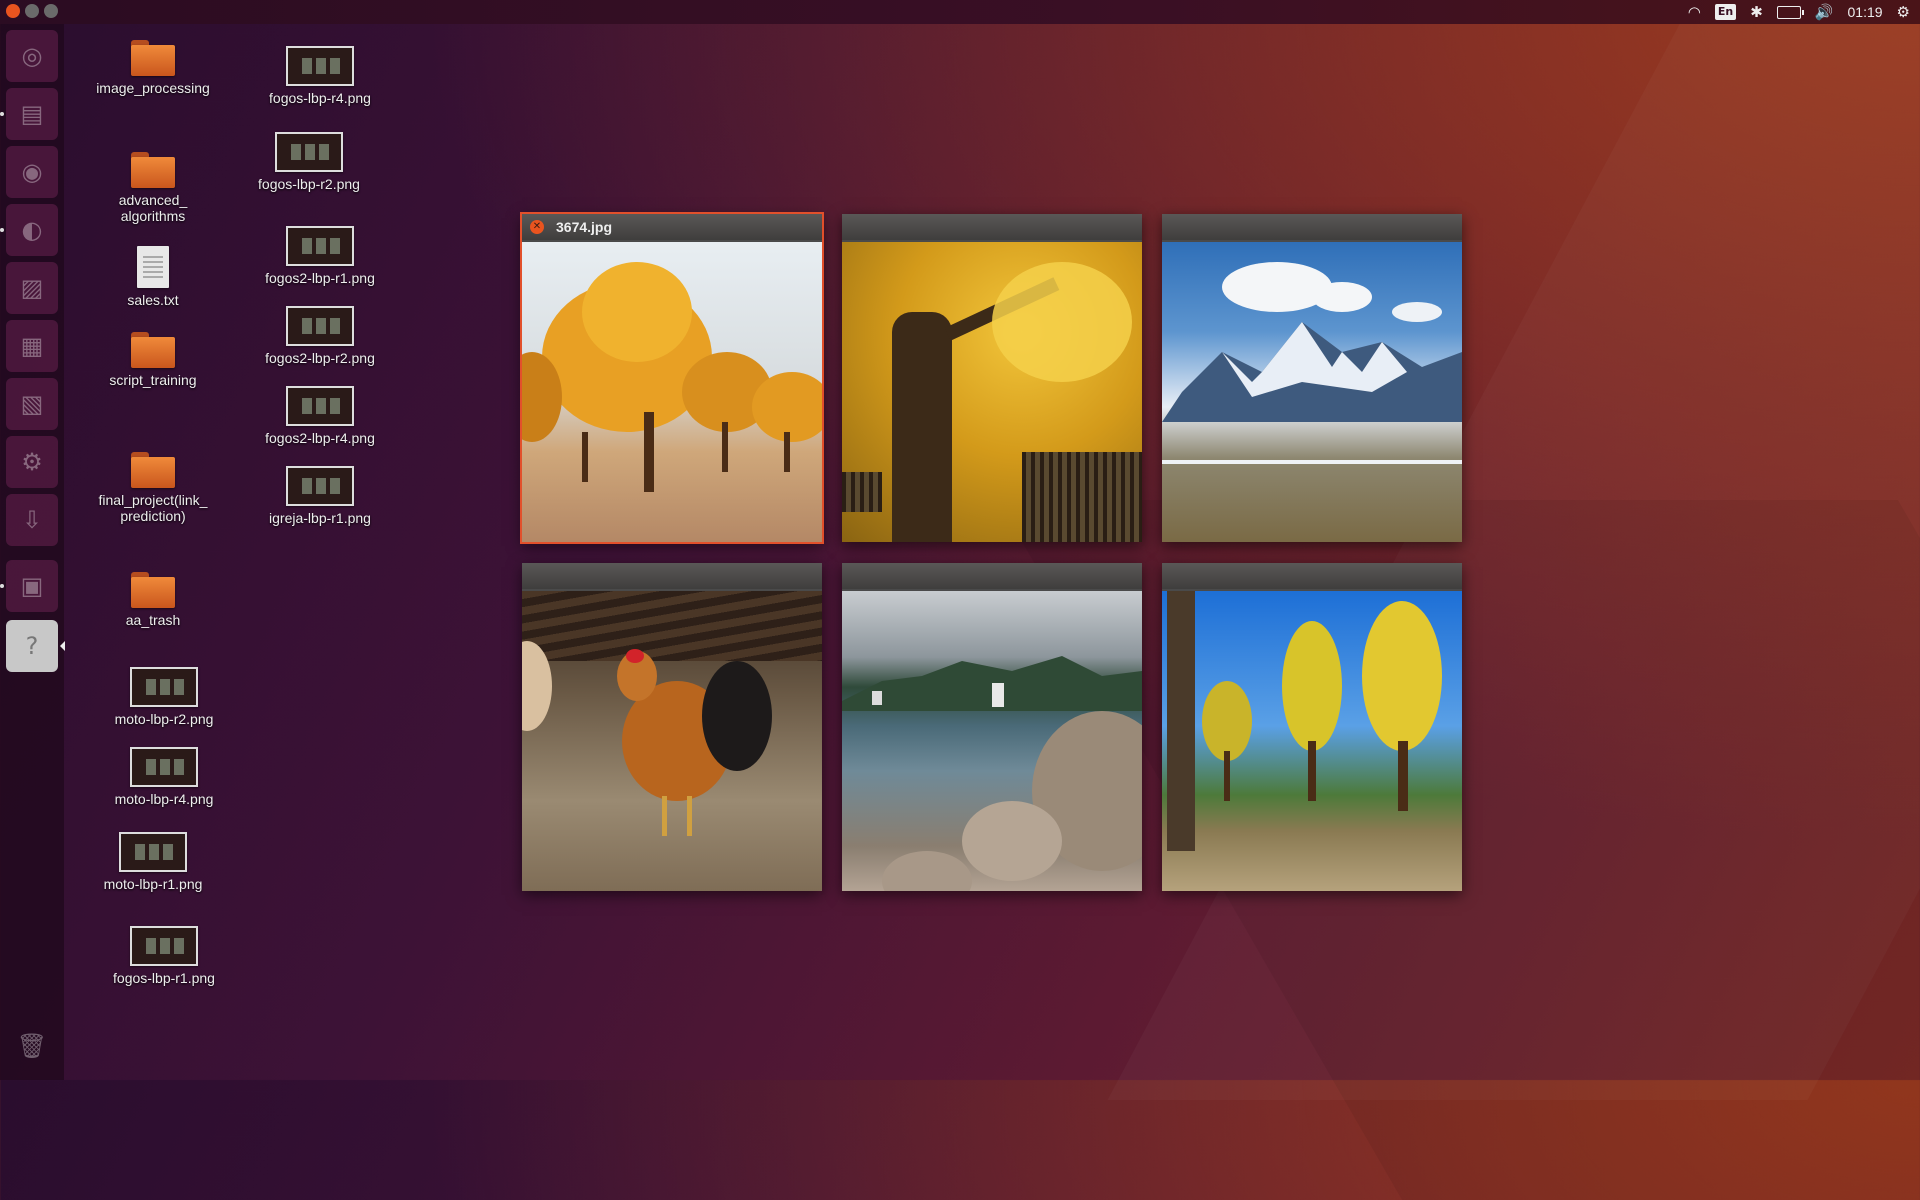 The image size is (1920, 1200). Describe the element at coordinates (537, 227) in the screenshot. I see `close-icon: ✕` at that location.